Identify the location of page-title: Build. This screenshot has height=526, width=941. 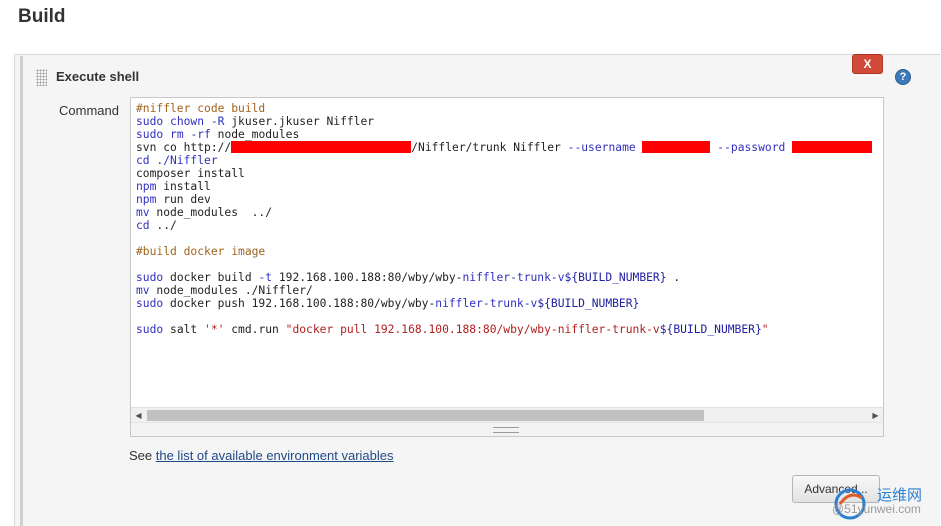
(42, 16).